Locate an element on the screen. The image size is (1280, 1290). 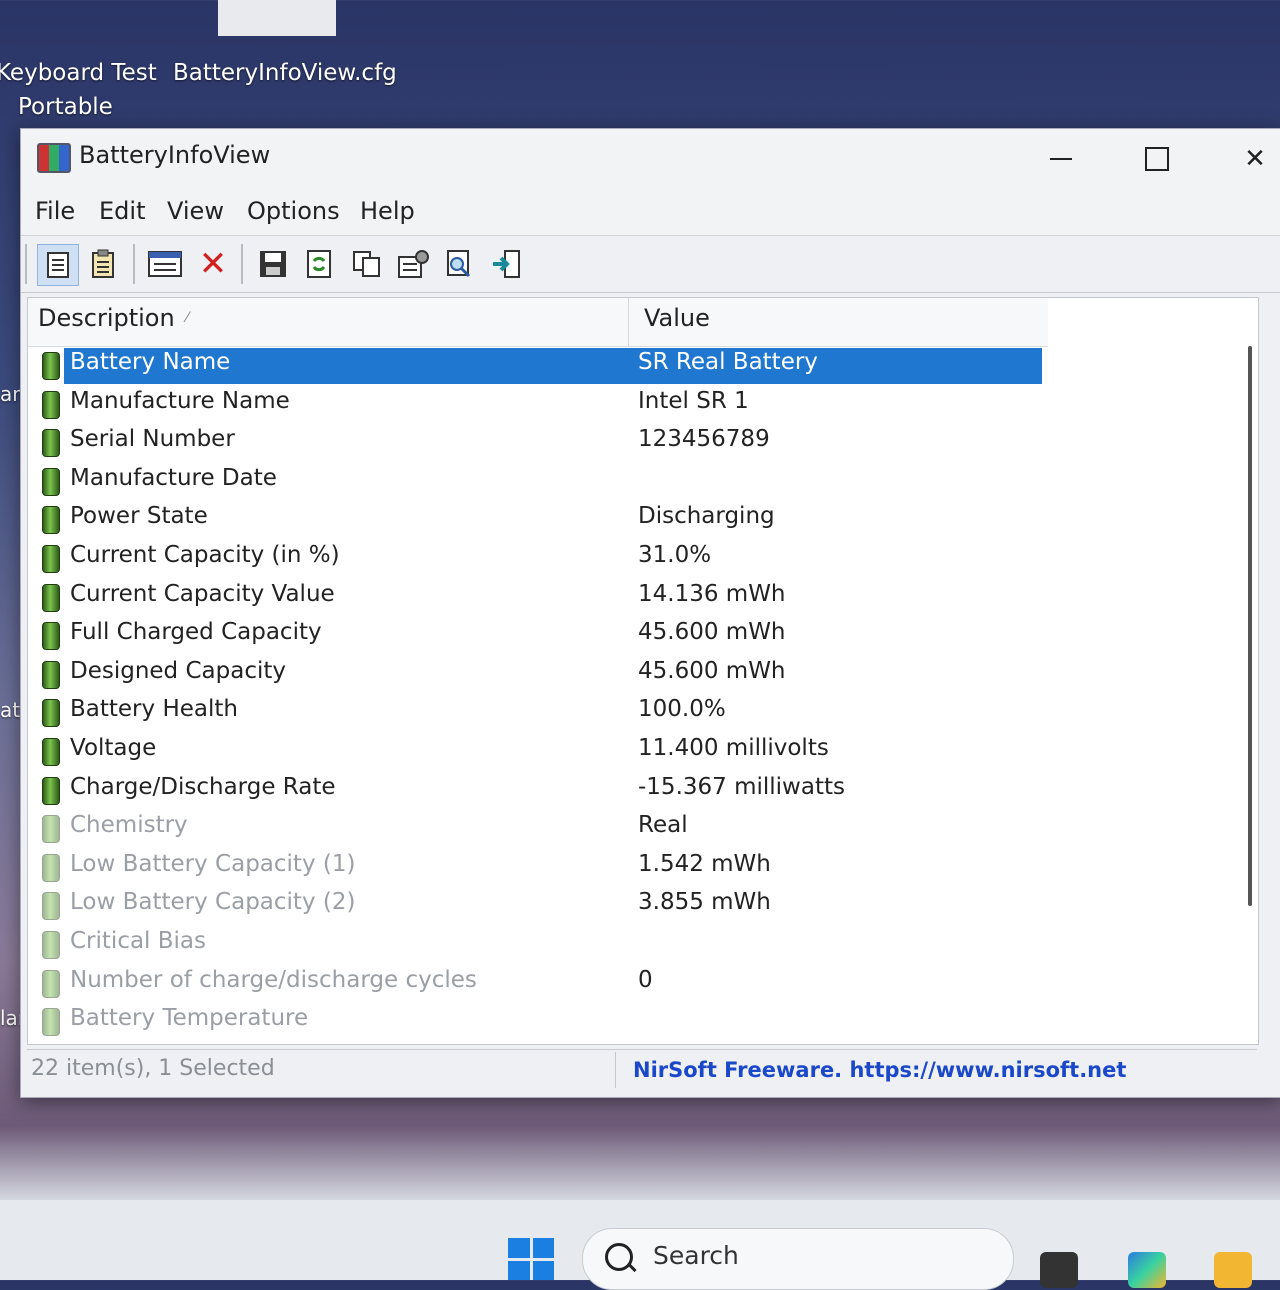
minimize-icon is located at coordinates (1061, 159).